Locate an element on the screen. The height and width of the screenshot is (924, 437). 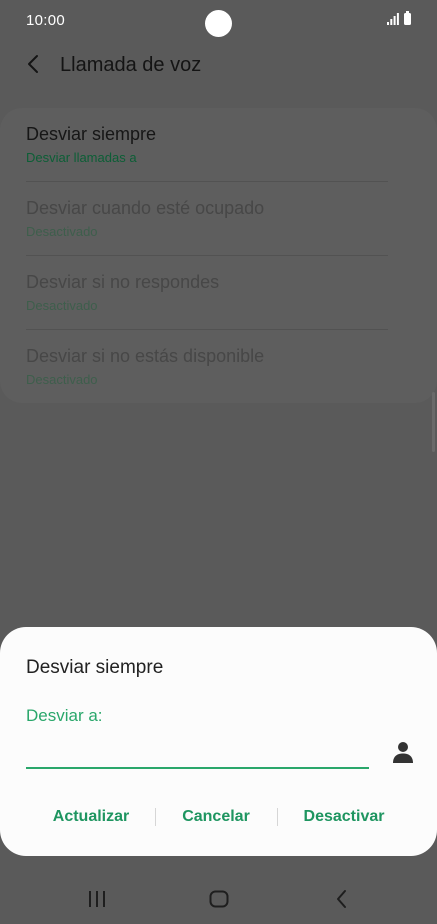
app-bar: Llamada de voz is located at coordinates (218, 66).